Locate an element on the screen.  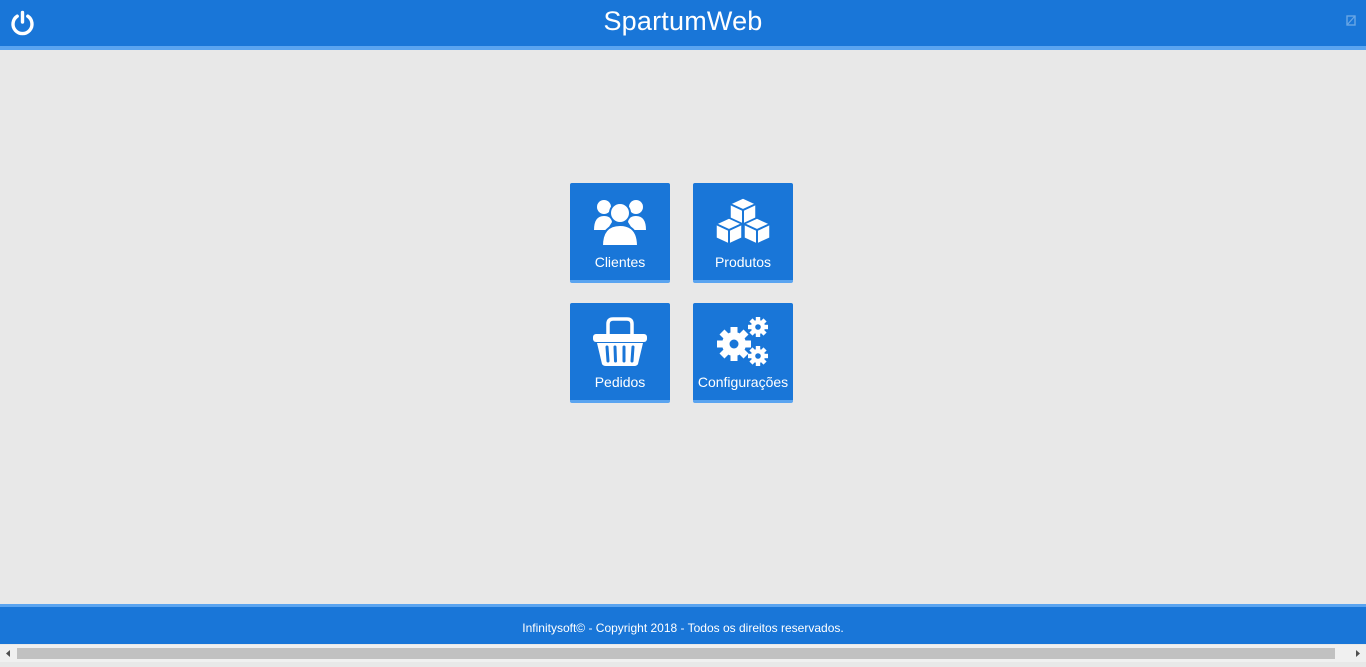
tile-clientes: Clientes is located at coordinates (620, 233).